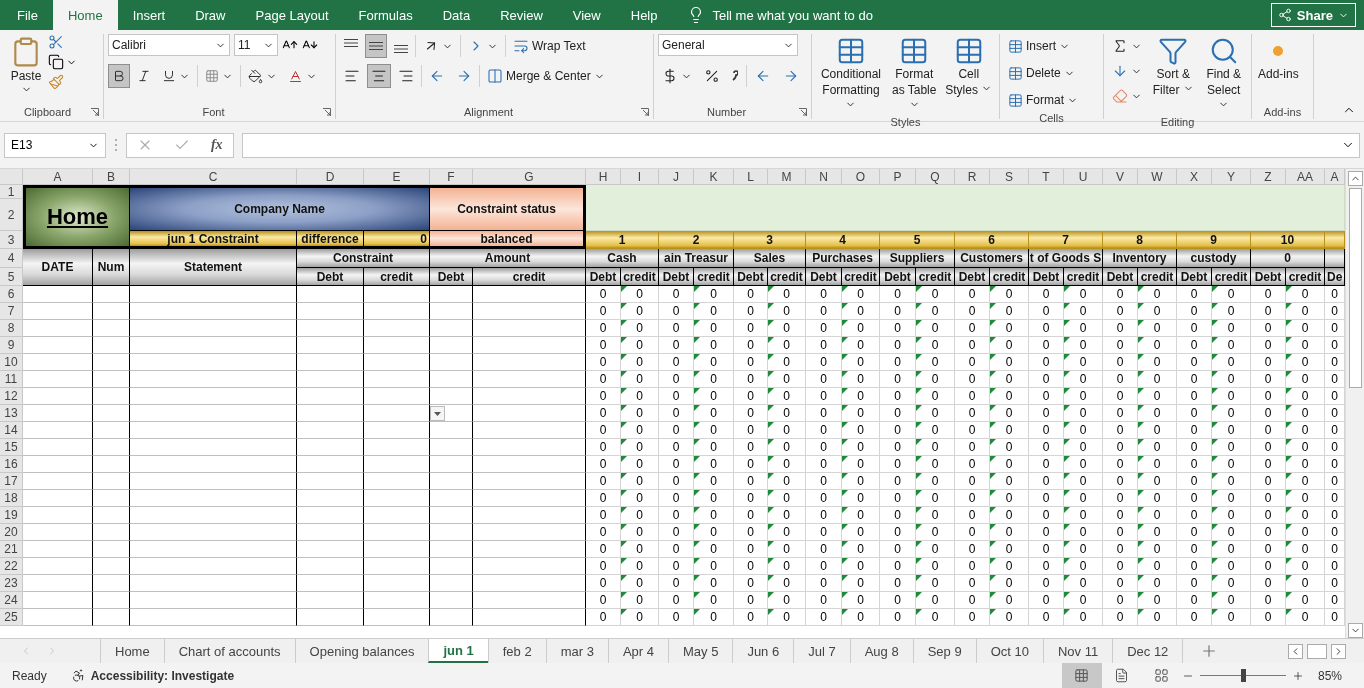 This screenshot has height=688, width=1364. What do you see at coordinates (11, 258) in the screenshot?
I see `row-header: 4` at bounding box center [11, 258].